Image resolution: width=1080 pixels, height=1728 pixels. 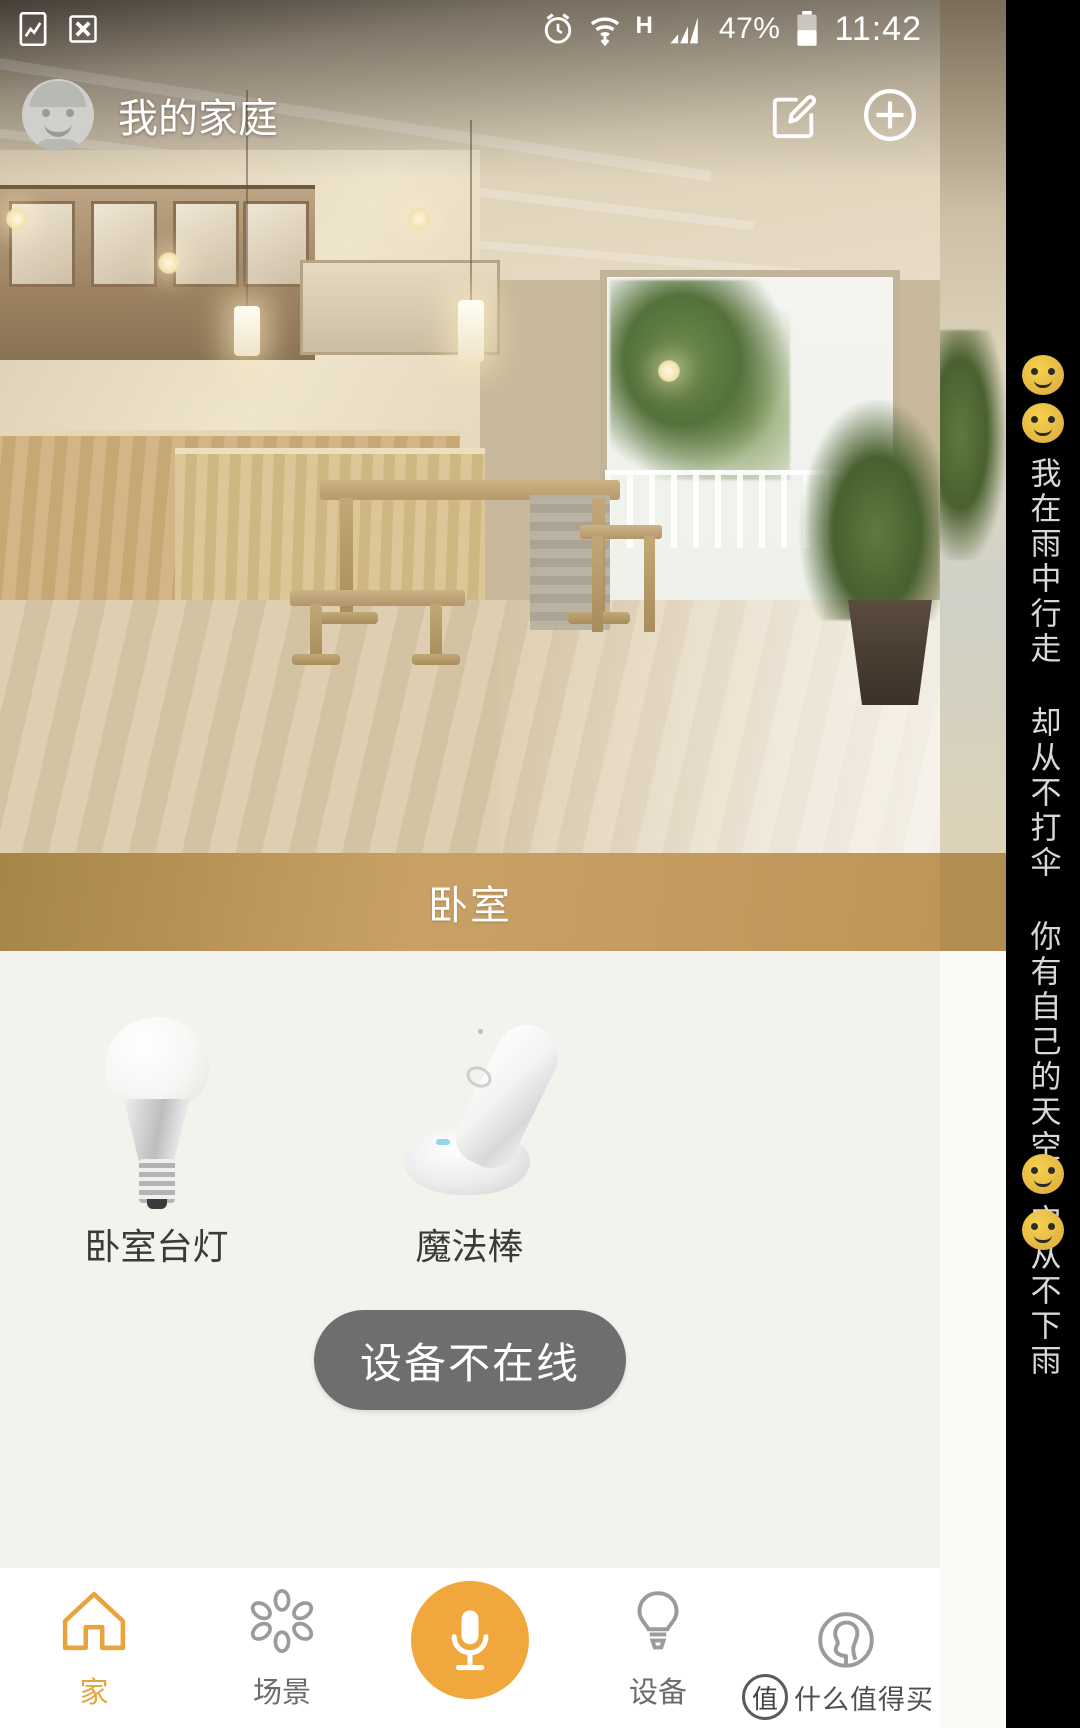 I want to click on nav-item-voice, so click(x=470, y=1646).